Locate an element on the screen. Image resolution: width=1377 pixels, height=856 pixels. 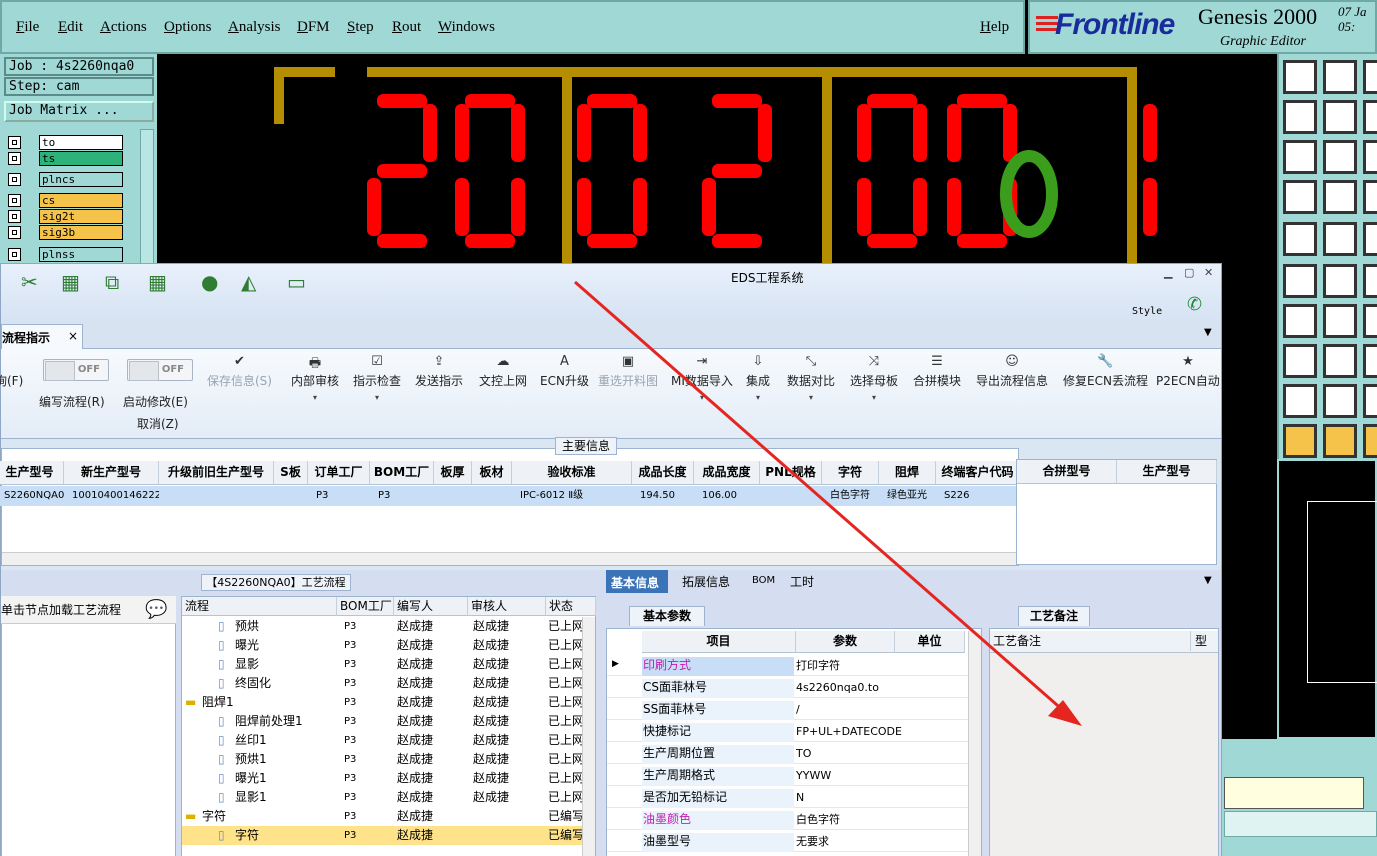
column-header: 成品宽度 is located at coordinates (727, 473).